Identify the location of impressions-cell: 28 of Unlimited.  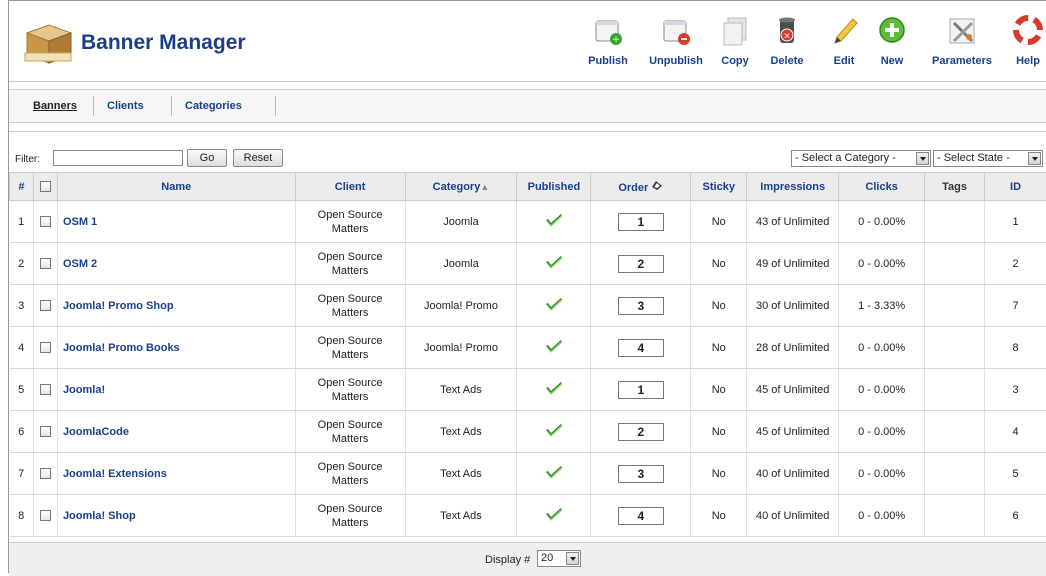
(793, 348).